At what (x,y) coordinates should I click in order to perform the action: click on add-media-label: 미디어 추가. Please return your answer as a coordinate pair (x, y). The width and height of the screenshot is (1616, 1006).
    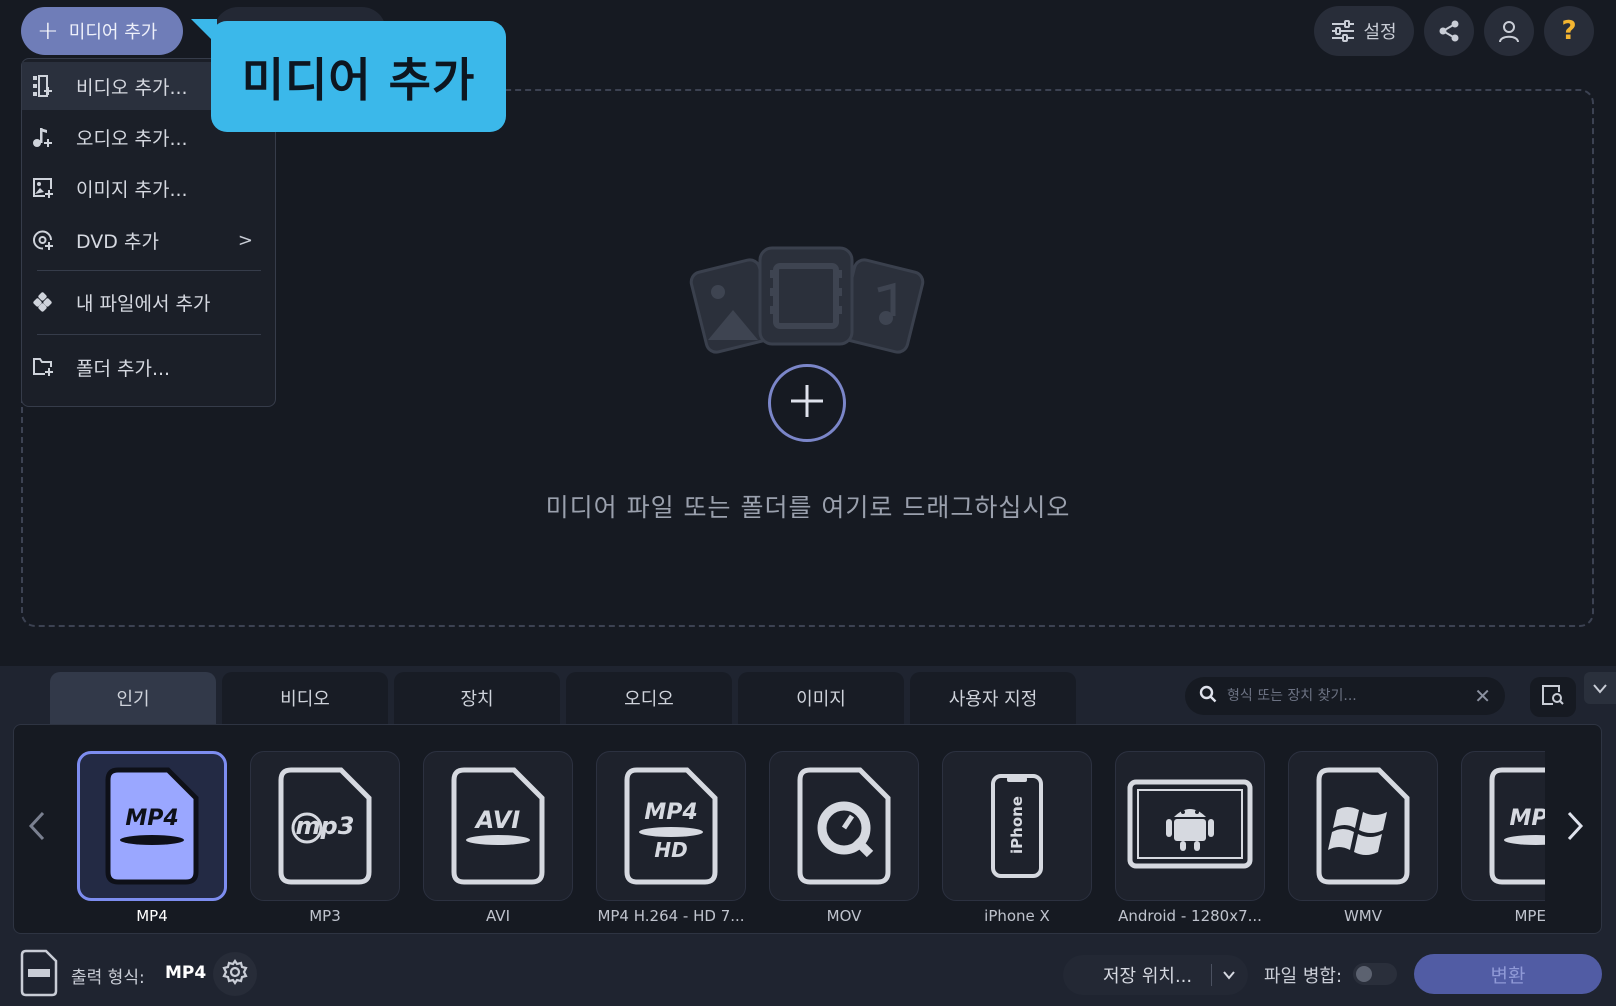
    Looking at the image, I should click on (113, 32).